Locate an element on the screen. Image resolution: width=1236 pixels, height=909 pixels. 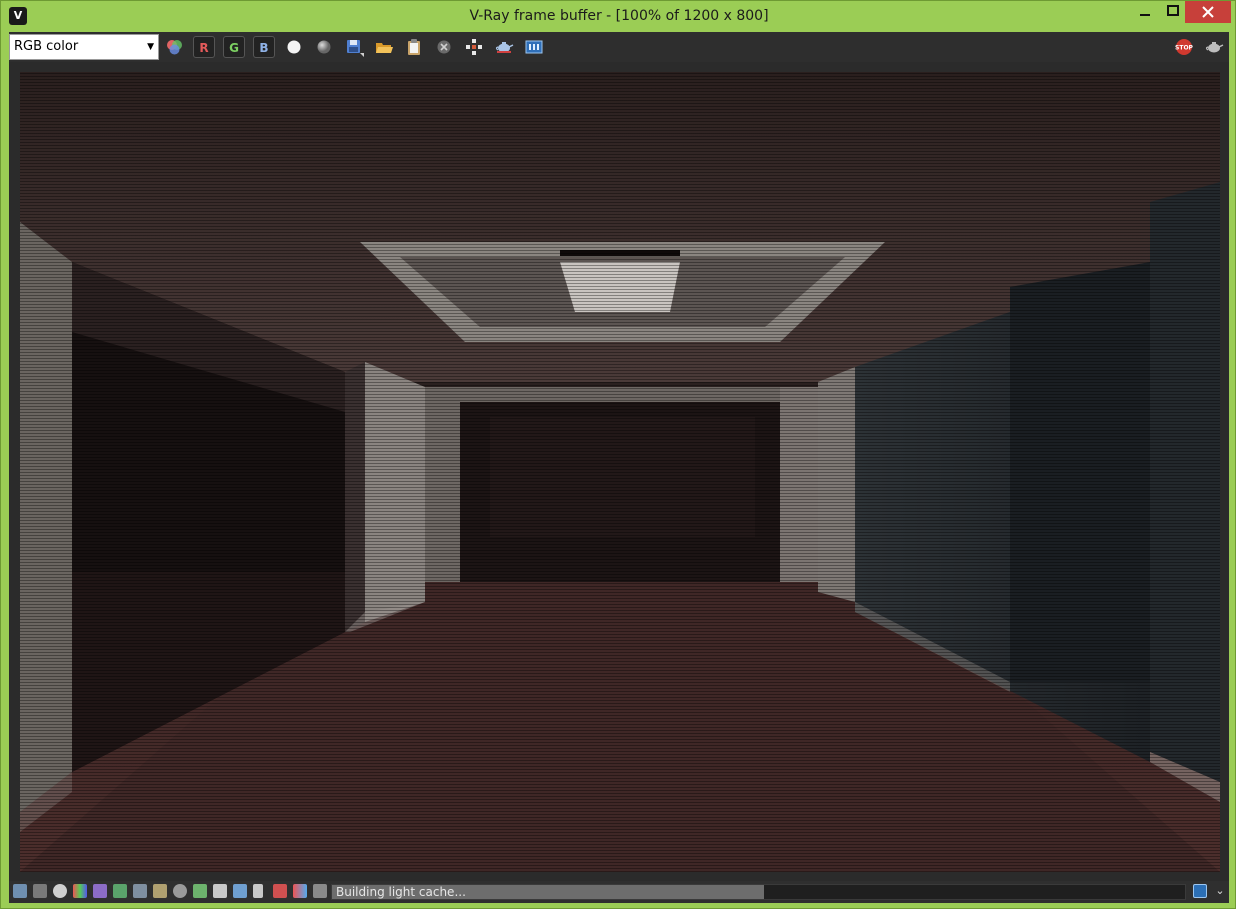
mono-button is located at coordinates (324, 47).